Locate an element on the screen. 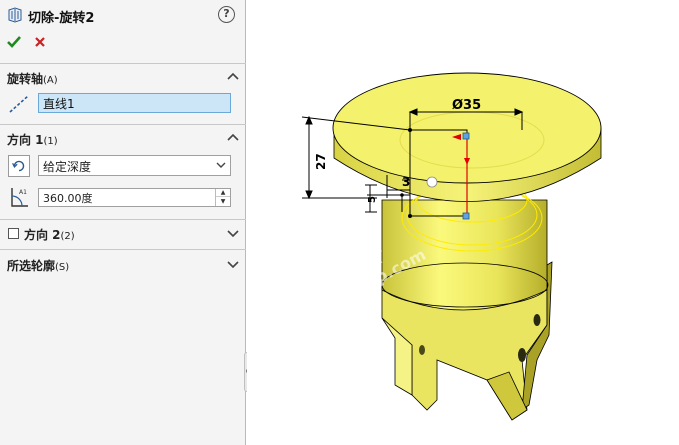  direction2-group-header: 方向 2(2) is located at coordinates (123, 234).